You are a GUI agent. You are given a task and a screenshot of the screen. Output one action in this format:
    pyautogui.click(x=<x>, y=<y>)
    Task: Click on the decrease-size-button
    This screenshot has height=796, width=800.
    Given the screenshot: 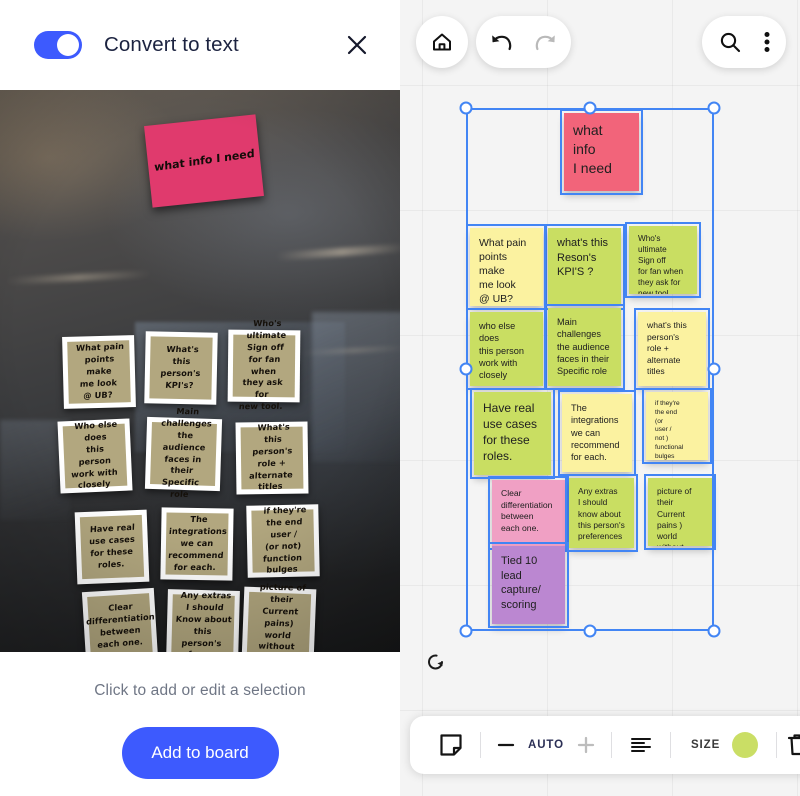 What is the action you would take?
    pyautogui.click(x=506, y=745)
    